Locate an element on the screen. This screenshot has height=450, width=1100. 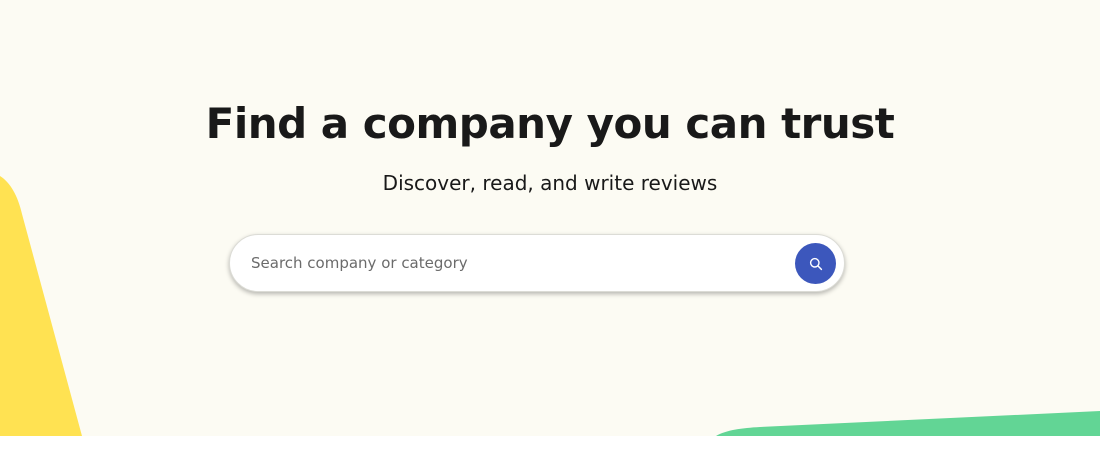
search-bar is located at coordinates (537, 263).